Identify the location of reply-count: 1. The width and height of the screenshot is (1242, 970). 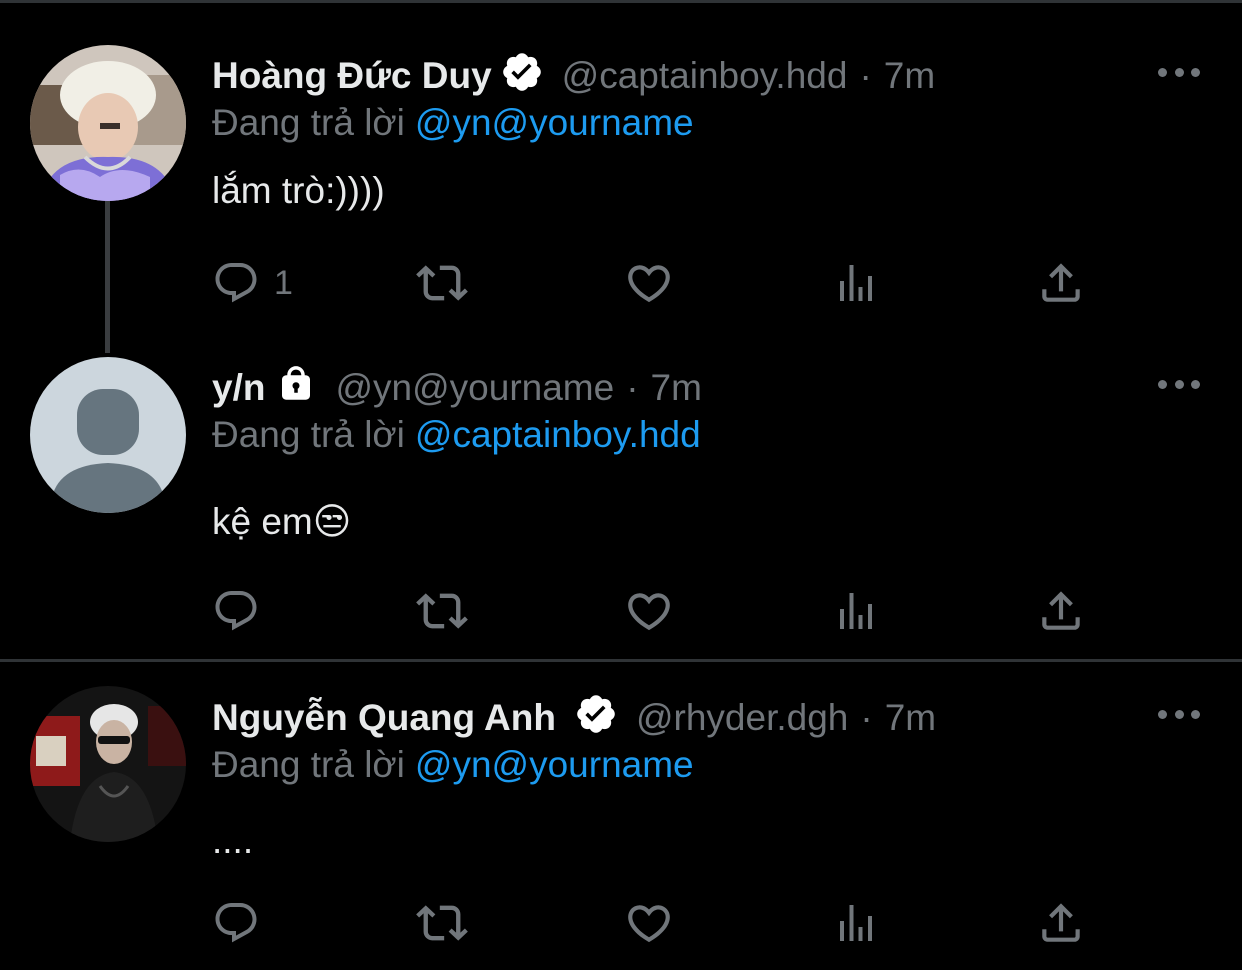
(283, 282).